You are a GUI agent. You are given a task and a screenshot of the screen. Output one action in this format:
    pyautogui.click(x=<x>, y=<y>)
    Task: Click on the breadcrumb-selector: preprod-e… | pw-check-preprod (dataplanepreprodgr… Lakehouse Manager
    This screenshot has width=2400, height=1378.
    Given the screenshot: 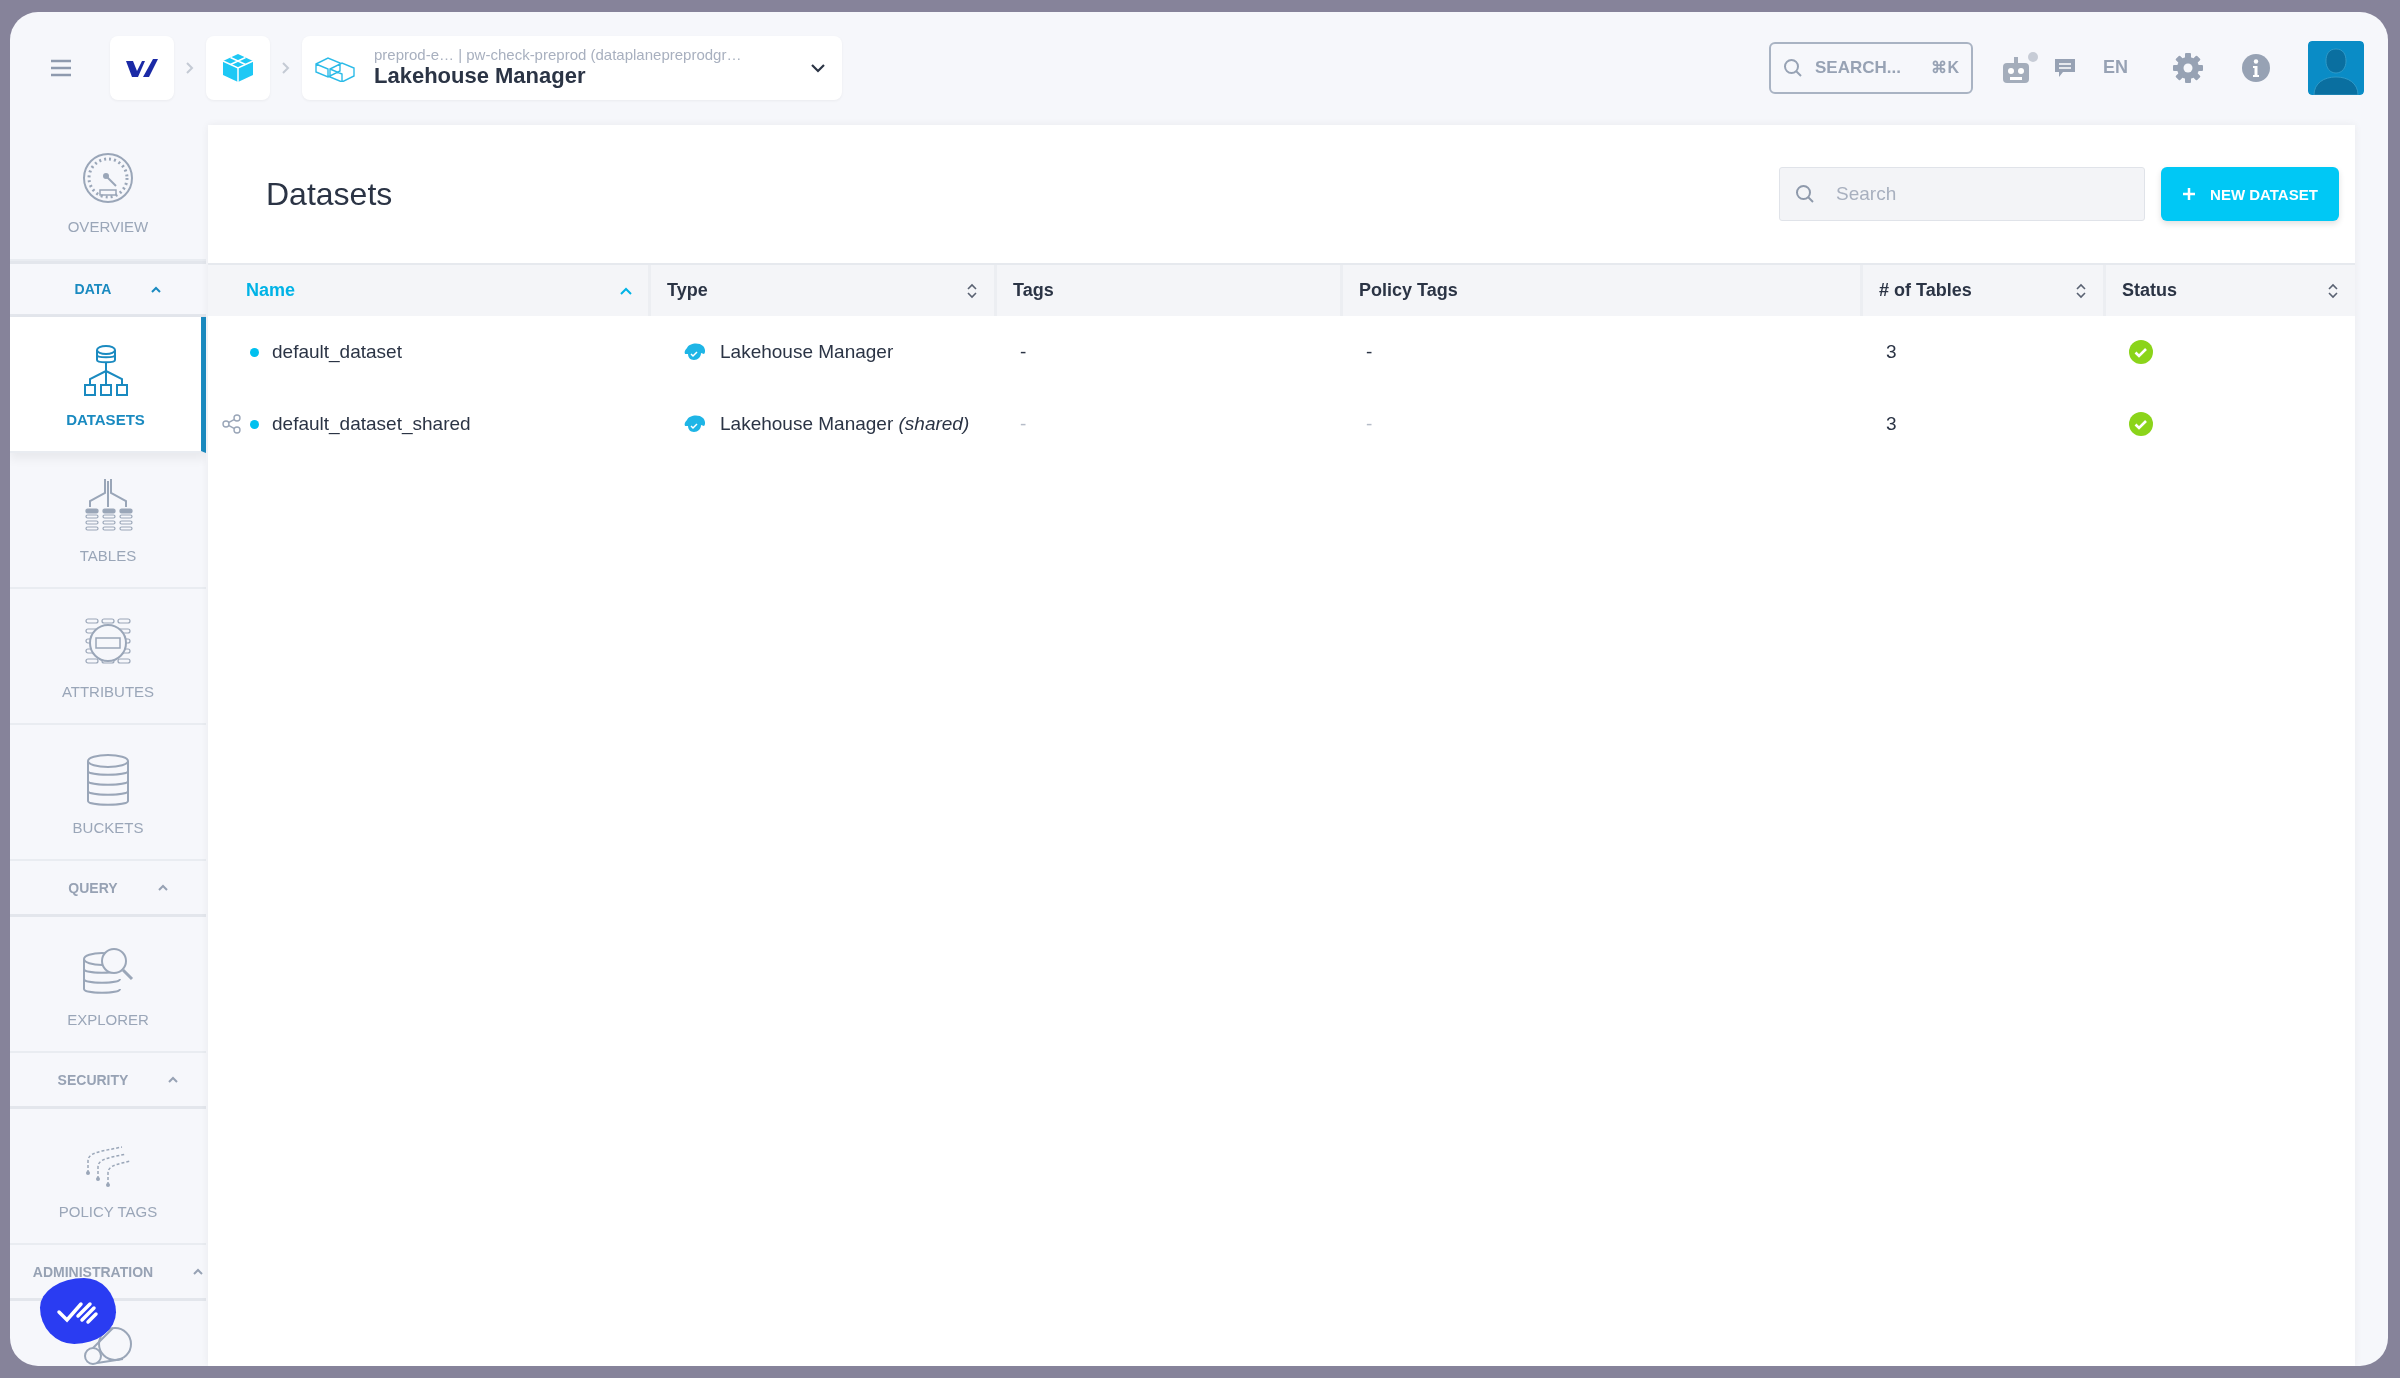 What is the action you would take?
    pyautogui.click(x=572, y=67)
    